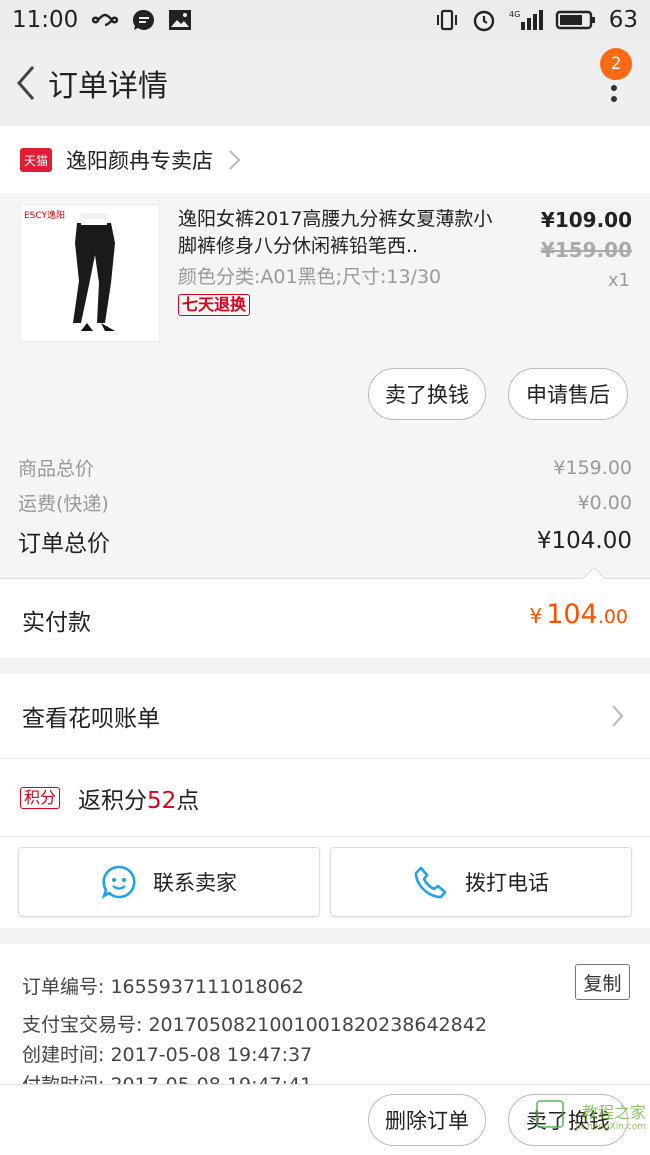 This screenshot has width=650, height=1155. I want to click on copy-button: 复制, so click(602, 982).